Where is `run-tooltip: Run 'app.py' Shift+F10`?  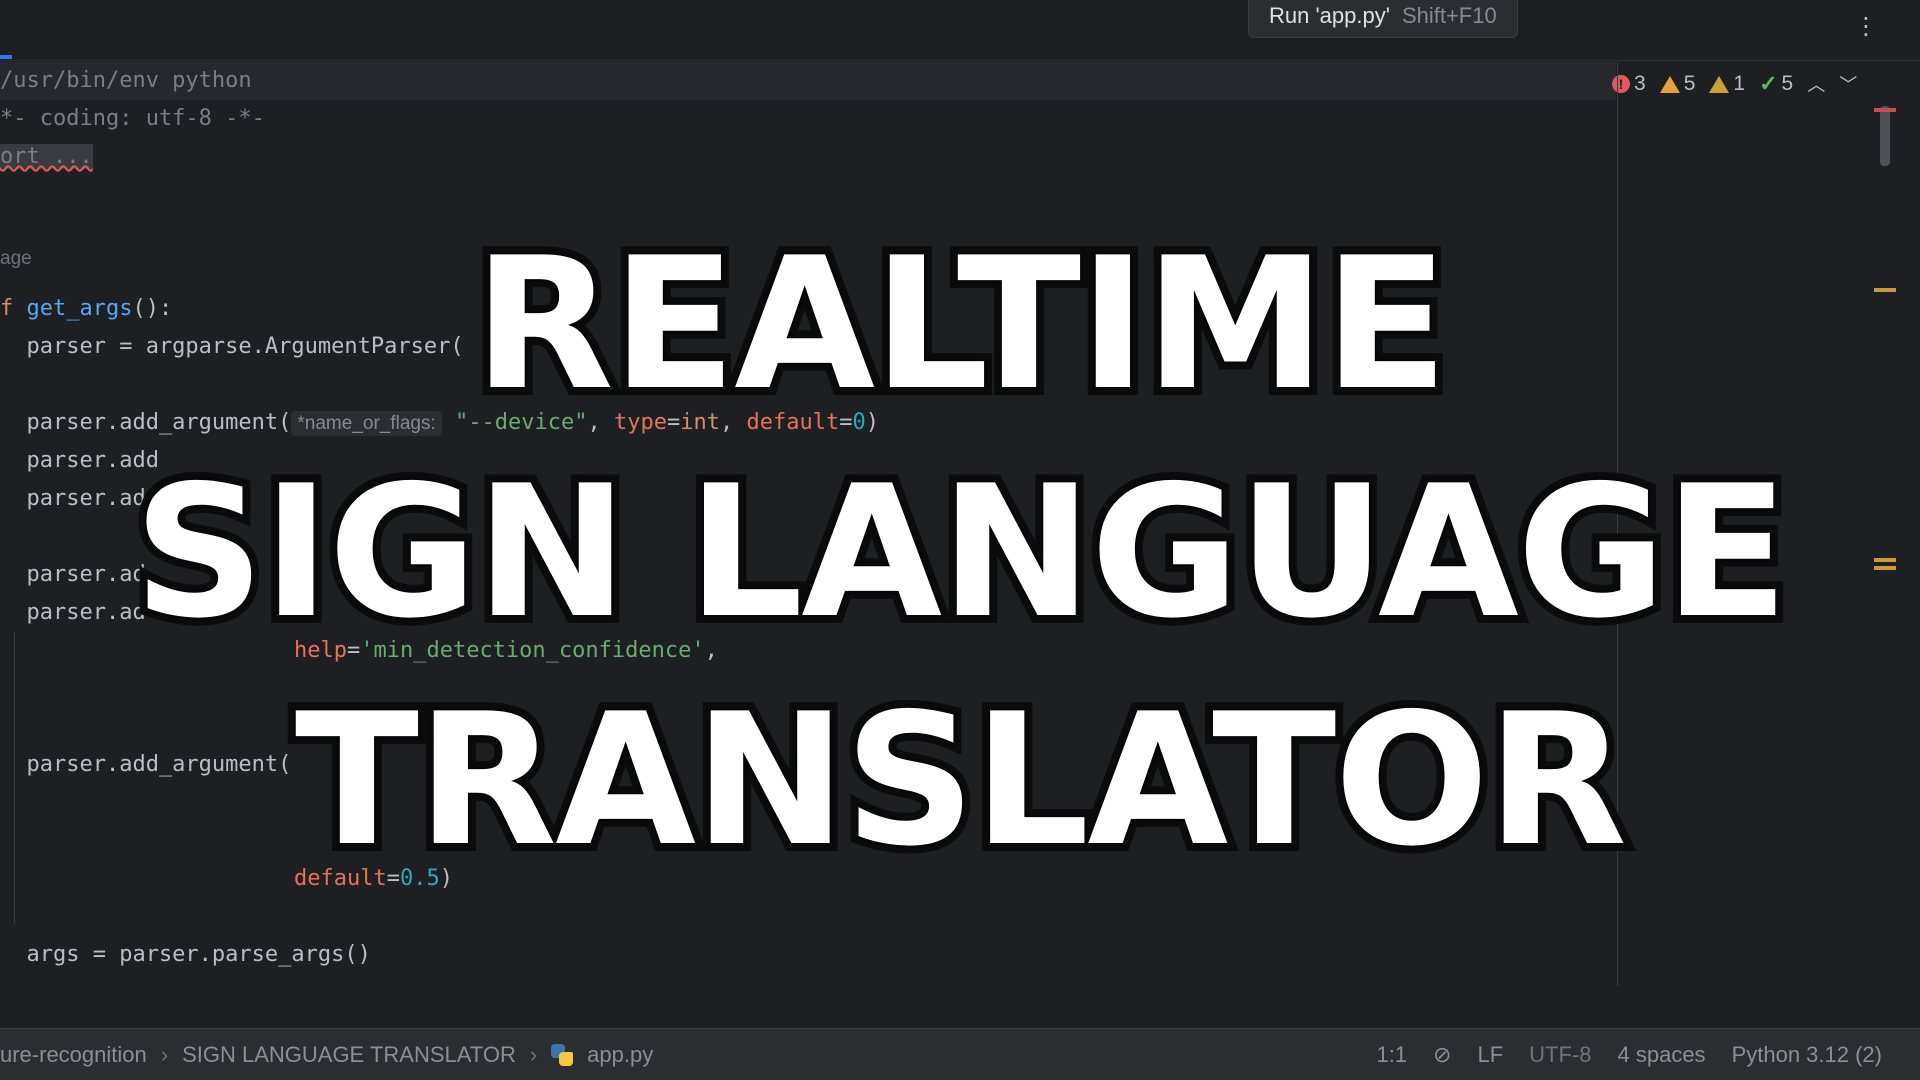
run-tooltip: Run 'app.py' Shift+F10 is located at coordinates (1383, 19).